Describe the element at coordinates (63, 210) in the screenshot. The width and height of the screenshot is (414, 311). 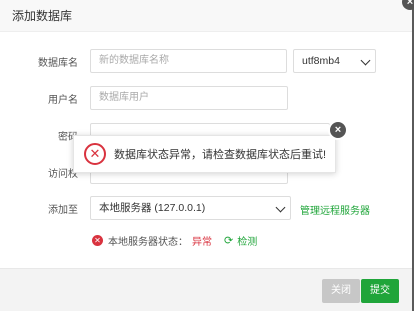
I see `add-to-label: 添加至` at that location.